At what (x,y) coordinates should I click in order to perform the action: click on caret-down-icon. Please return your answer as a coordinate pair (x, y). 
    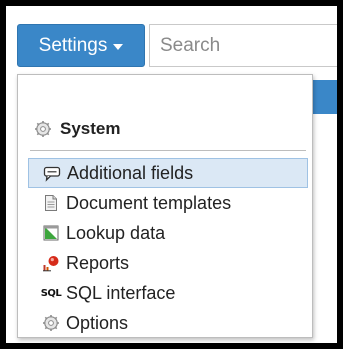
    Looking at the image, I should click on (118, 46).